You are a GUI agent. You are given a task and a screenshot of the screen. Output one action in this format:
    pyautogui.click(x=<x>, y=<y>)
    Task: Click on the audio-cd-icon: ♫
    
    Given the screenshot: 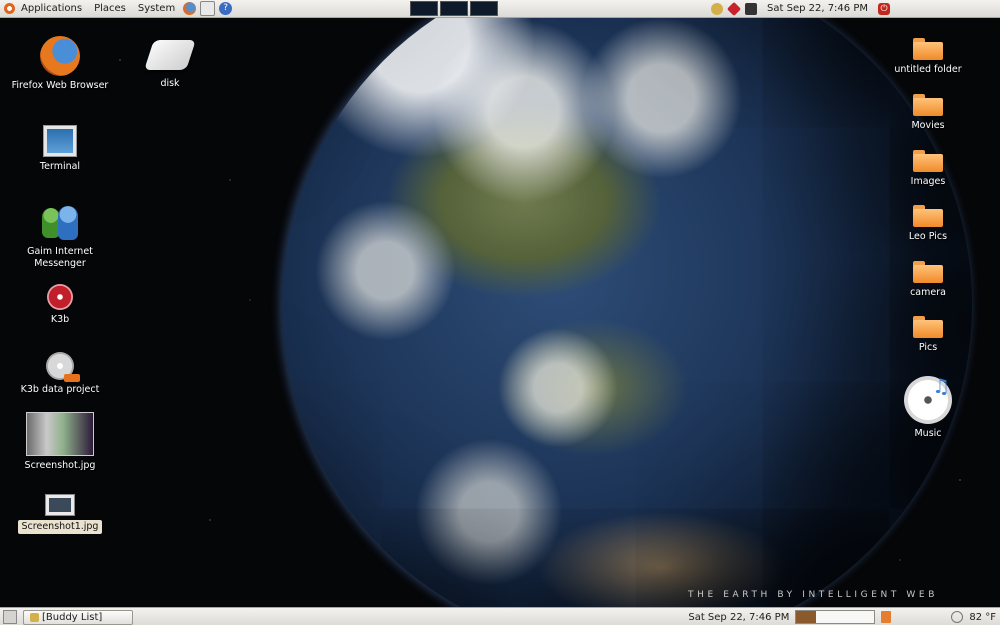 What is the action you would take?
    pyautogui.click(x=928, y=399)
    